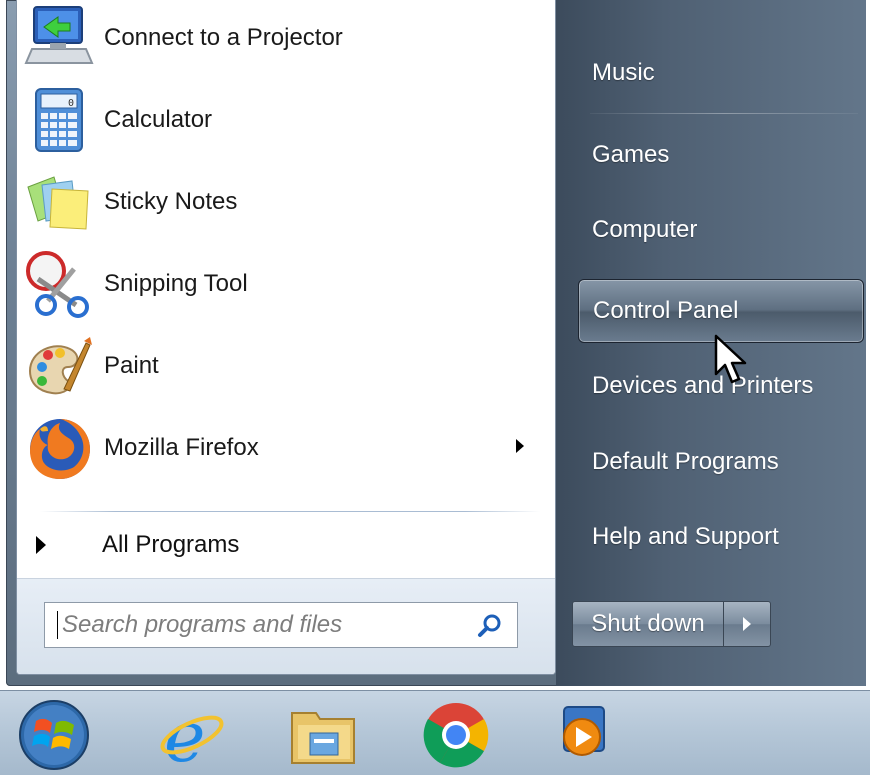 This screenshot has height=775, width=870. I want to click on right-item-label: Devices and Printers, so click(703, 385).